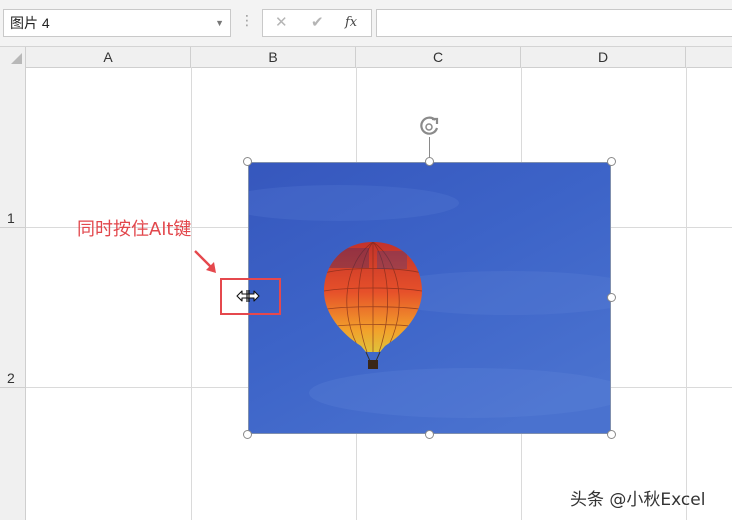 This screenshot has width=732, height=520. I want to click on formula-input, so click(554, 23).